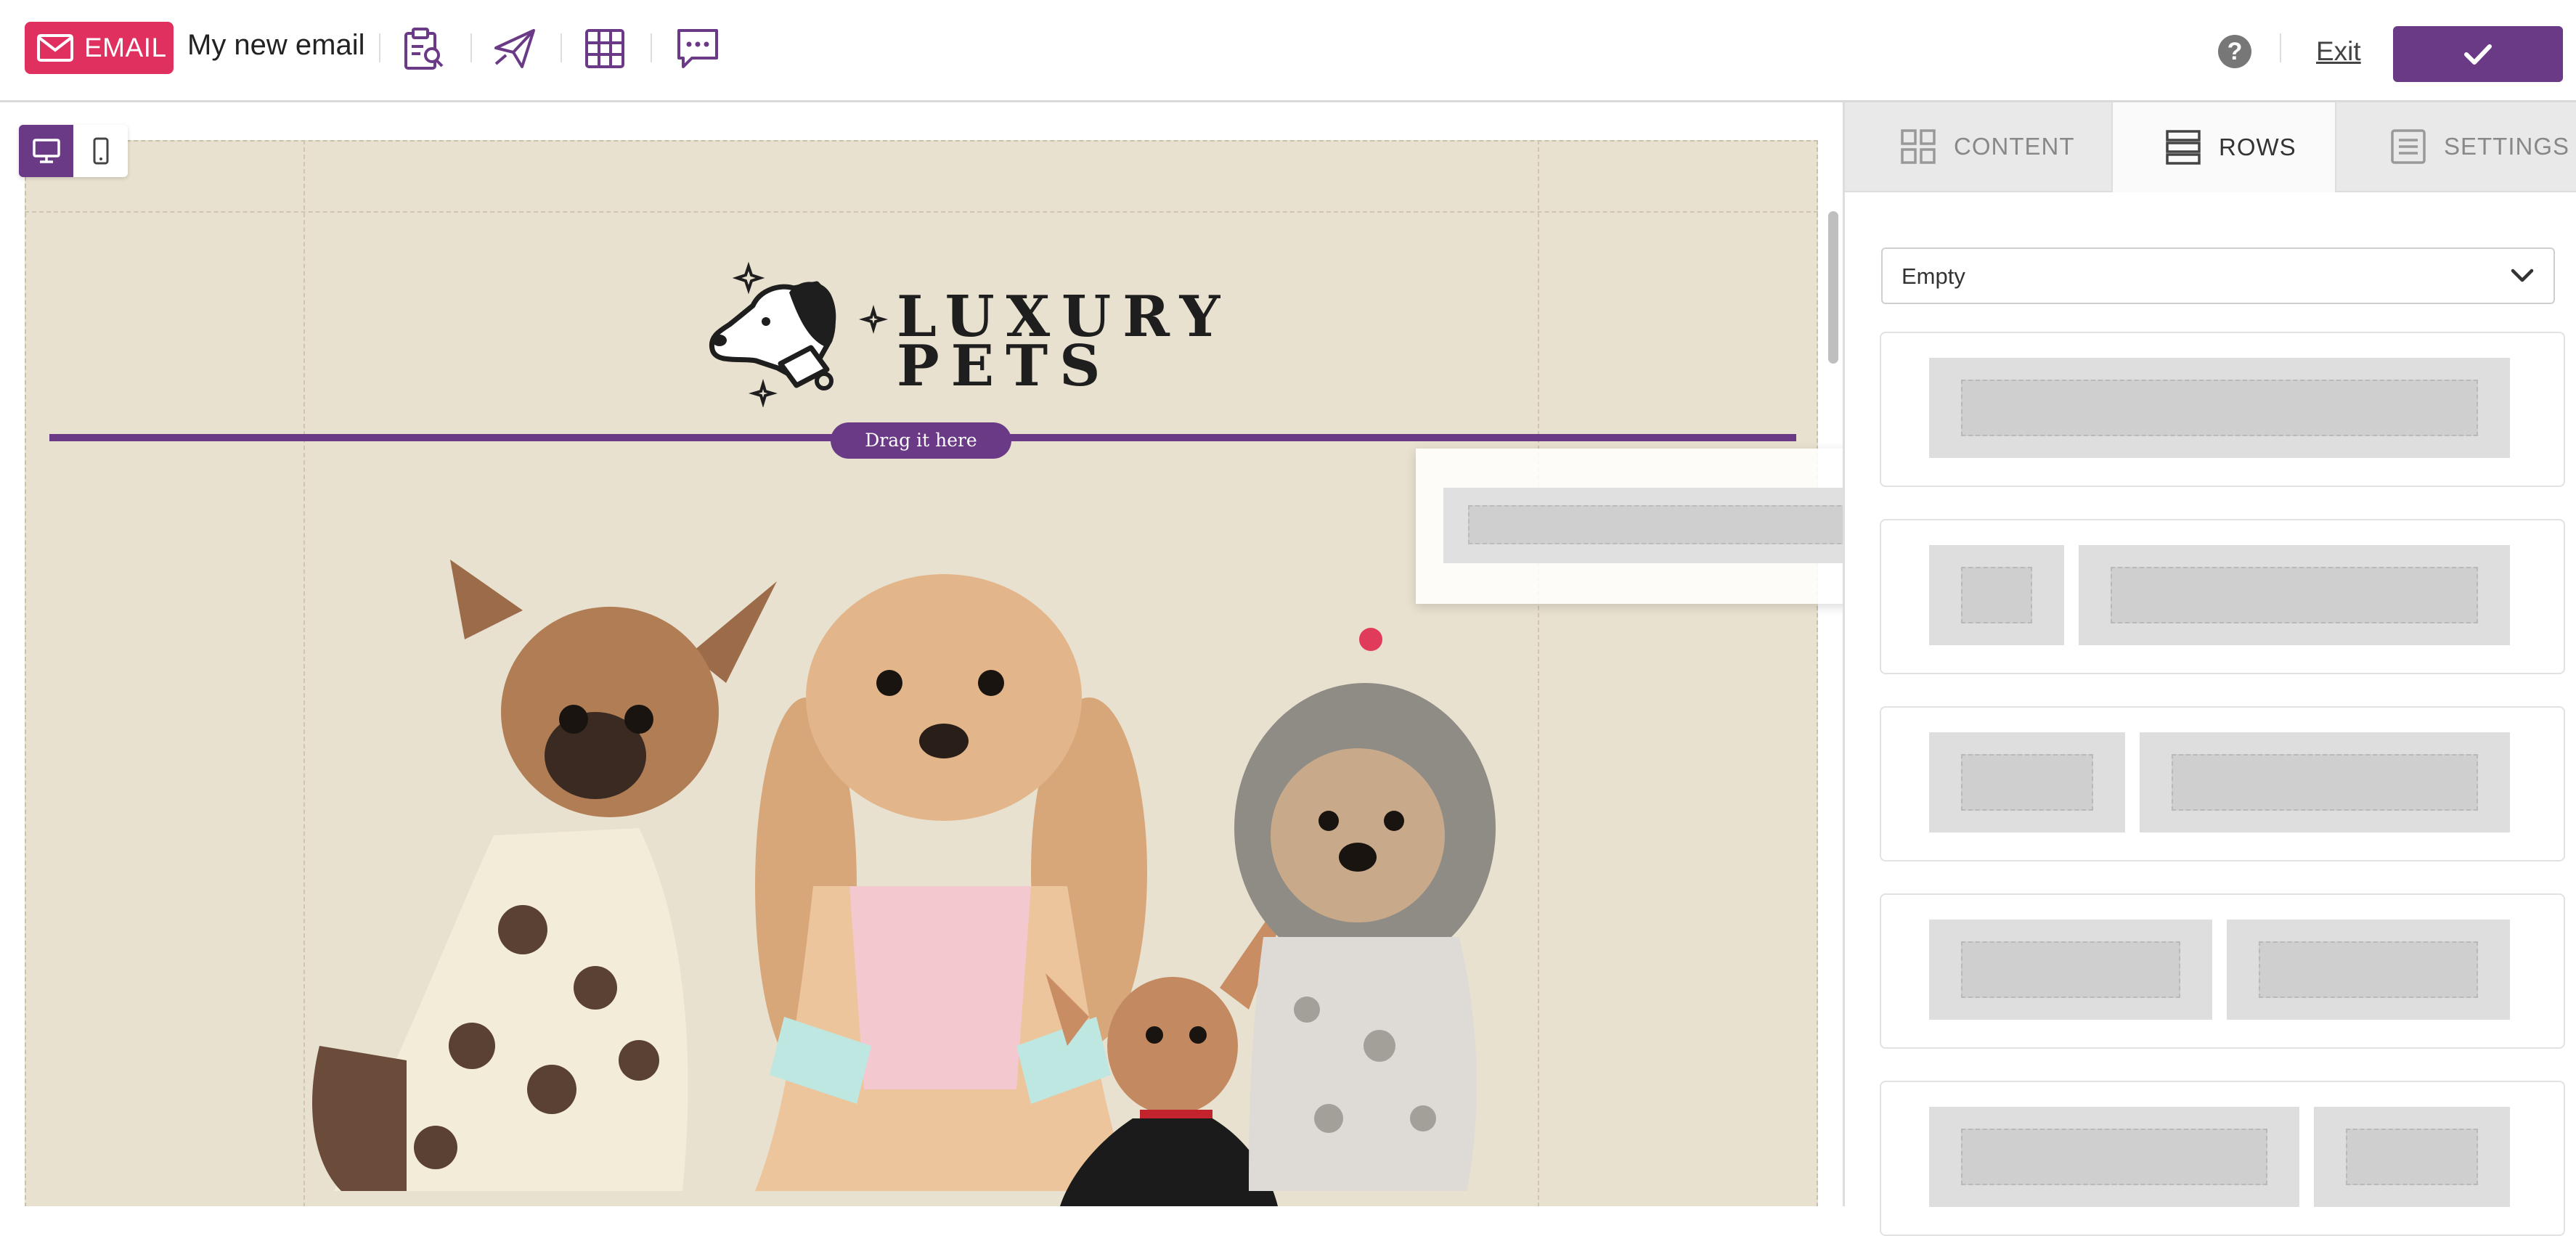 The width and height of the screenshot is (2576, 1236). I want to click on tab-rows-label: ROWS, so click(2257, 147).